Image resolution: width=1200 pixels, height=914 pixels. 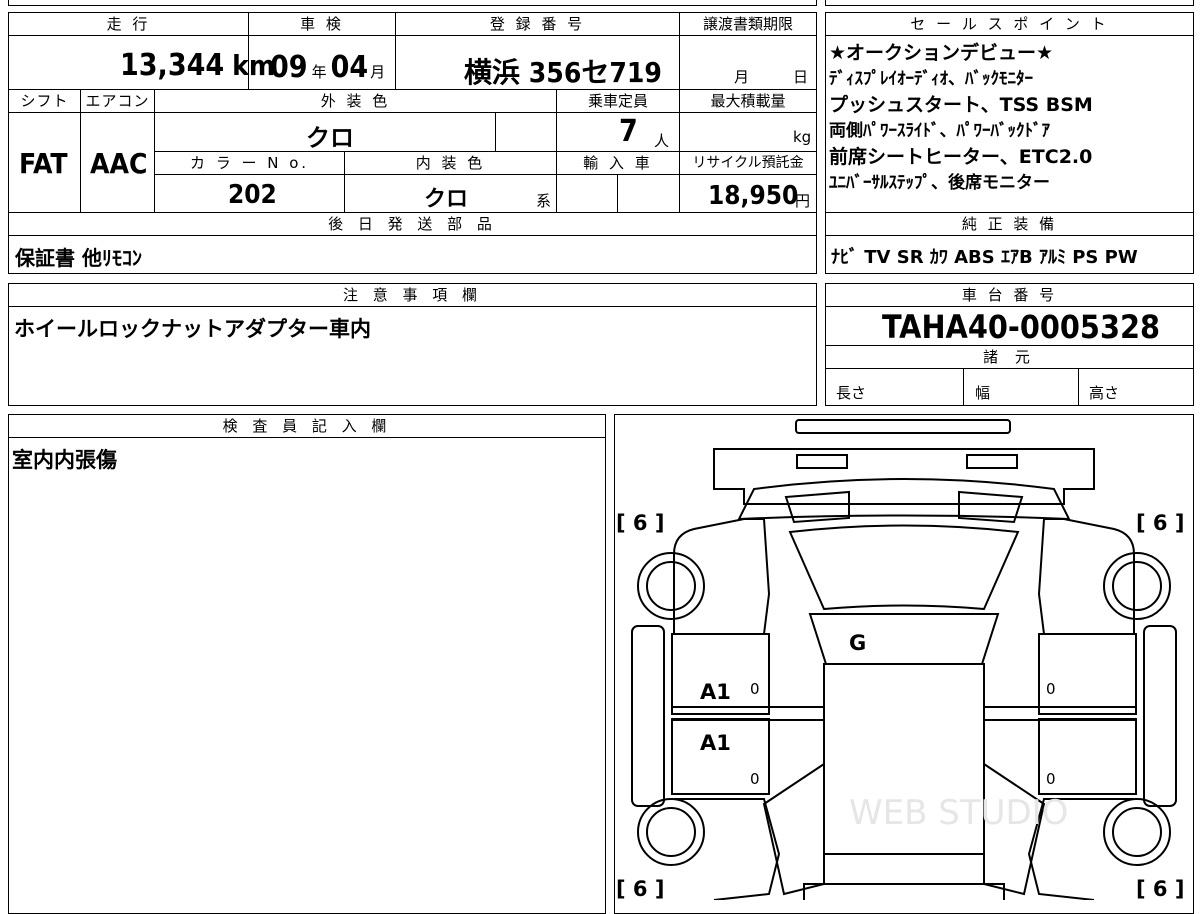 I want to click on wheel-front-left-inner, so click(x=671, y=586).